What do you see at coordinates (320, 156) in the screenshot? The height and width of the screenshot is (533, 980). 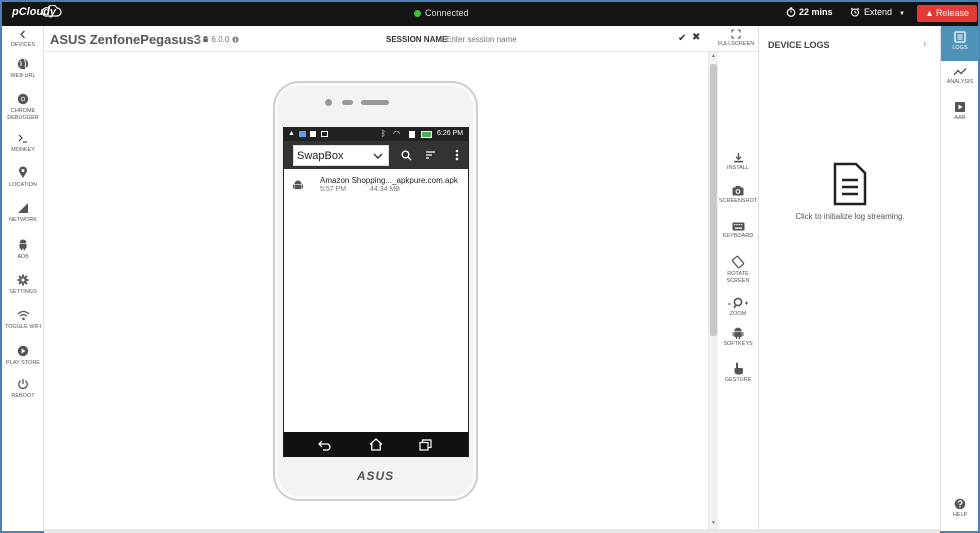 I see `spinner-value: SwapBox` at bounding box center [320, 156].